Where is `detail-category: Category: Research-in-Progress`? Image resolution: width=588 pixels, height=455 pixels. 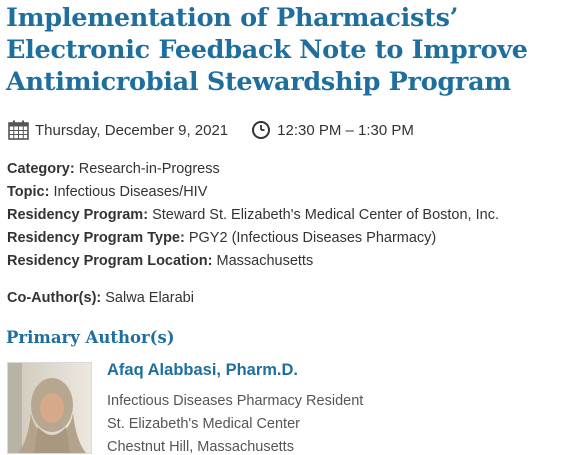
detail-category: Category: Research-in-Progress is located at coordinates (253, 169).